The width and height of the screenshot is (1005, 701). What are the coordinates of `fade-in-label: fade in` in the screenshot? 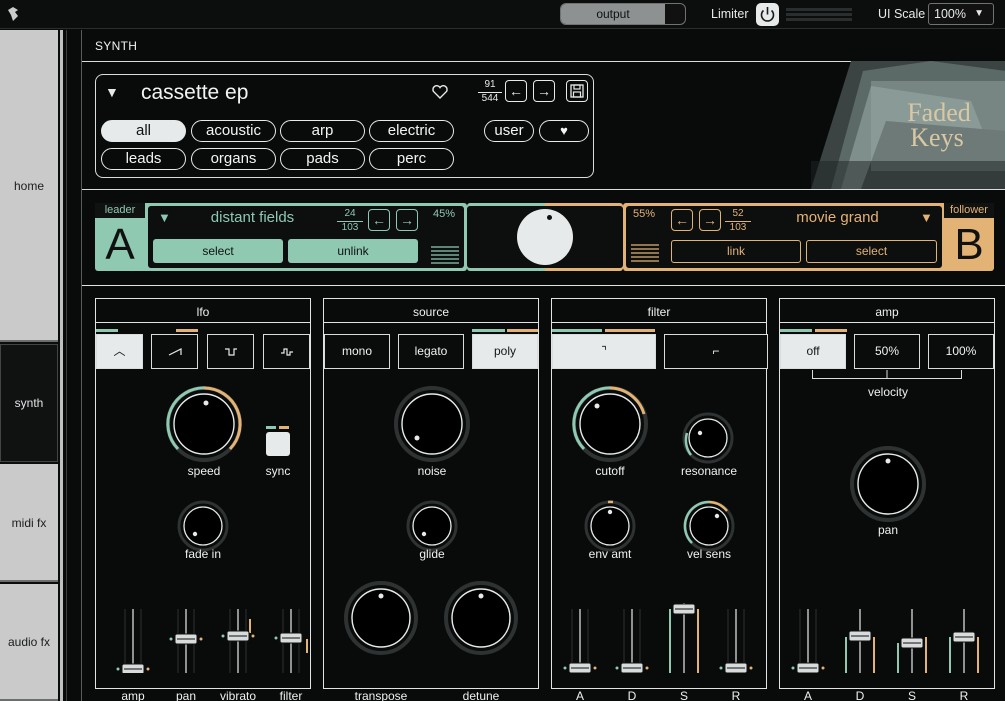 It's located at (203, 554).